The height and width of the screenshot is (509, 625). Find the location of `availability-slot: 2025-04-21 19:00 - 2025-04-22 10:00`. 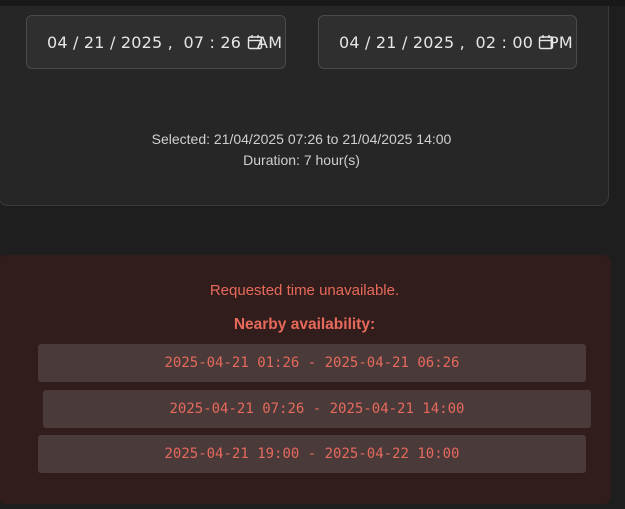

availability-slot: 2025-04-21 19:00 - 2025-04-22 10:00 is located at coordinates (312, 454).